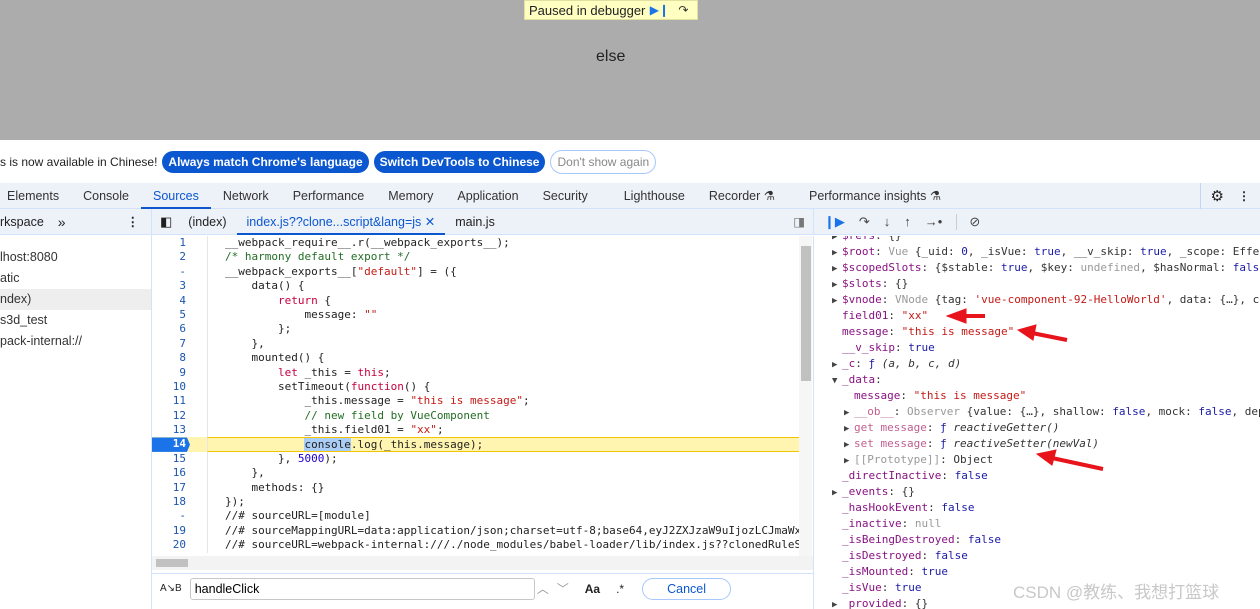 This screenshot has height=609, width=1260. What do you see at coordinates (475, 502) in the screenshot?
I see `code-line: 18});` at bounding box center [475, 502].